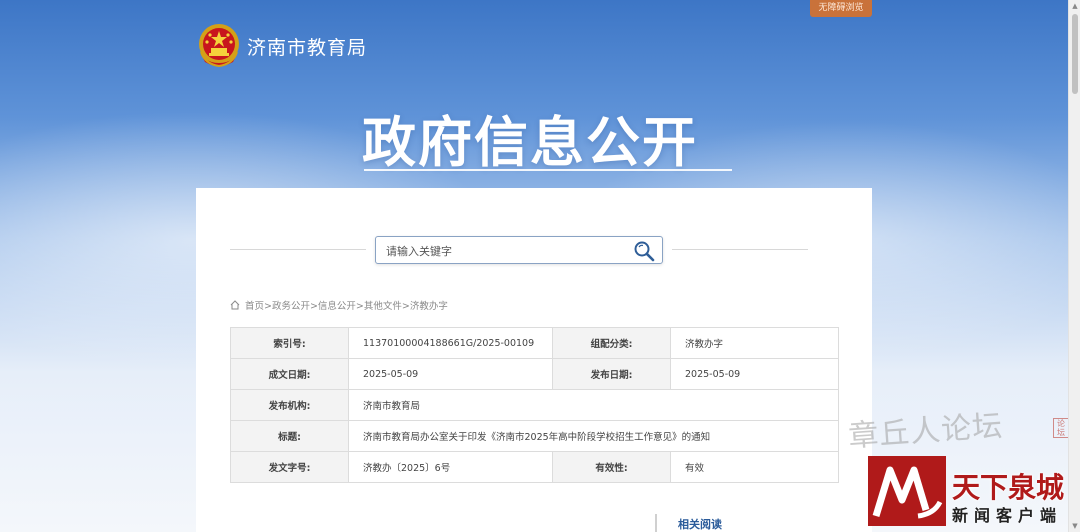 The image size is (1080, 532). What do you see at coordinates (1061, 428) in the screenshot?
I see `watermark-seal: 论坛` at bounding box center [1061, 428].